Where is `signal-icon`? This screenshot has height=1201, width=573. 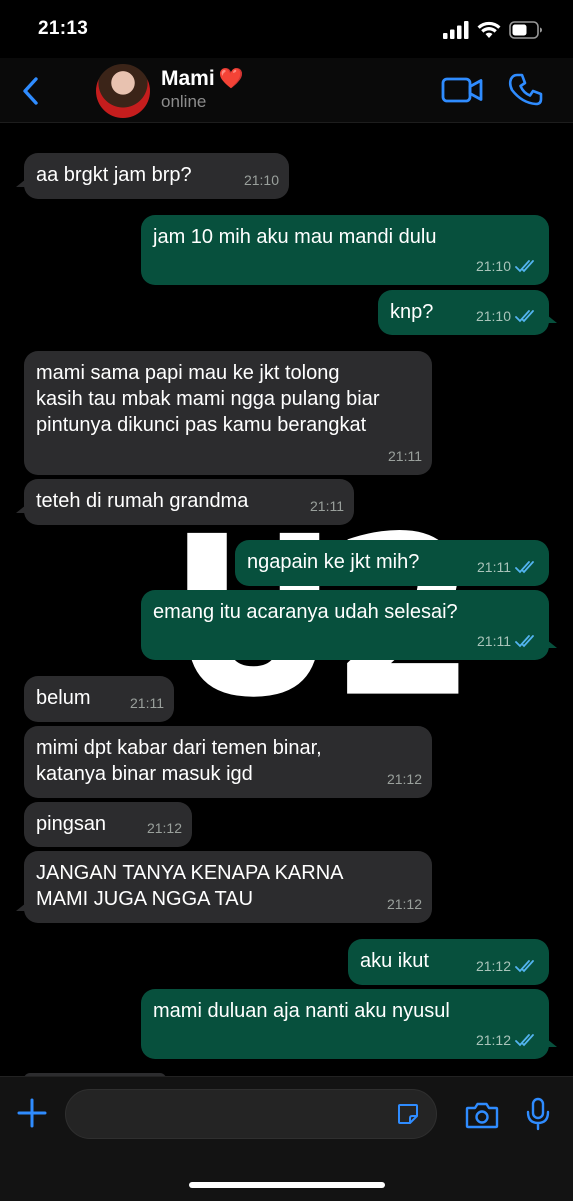 signal-icon is located at coordinates (456, 30).